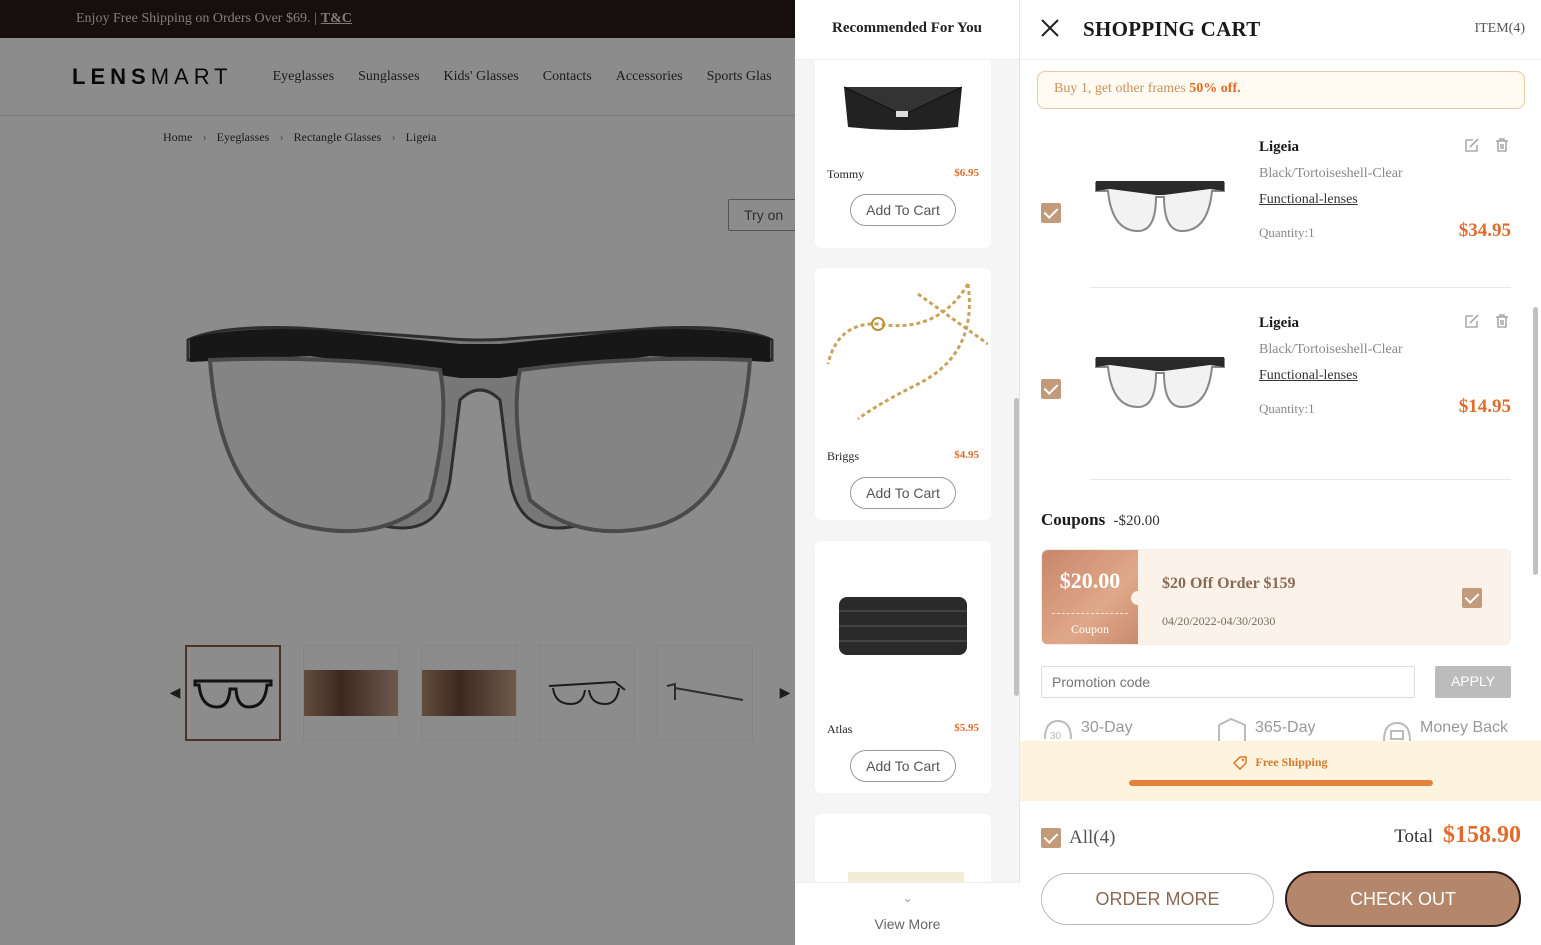  I want to click on promo-highlight: 50% off., so click(1215, 88).